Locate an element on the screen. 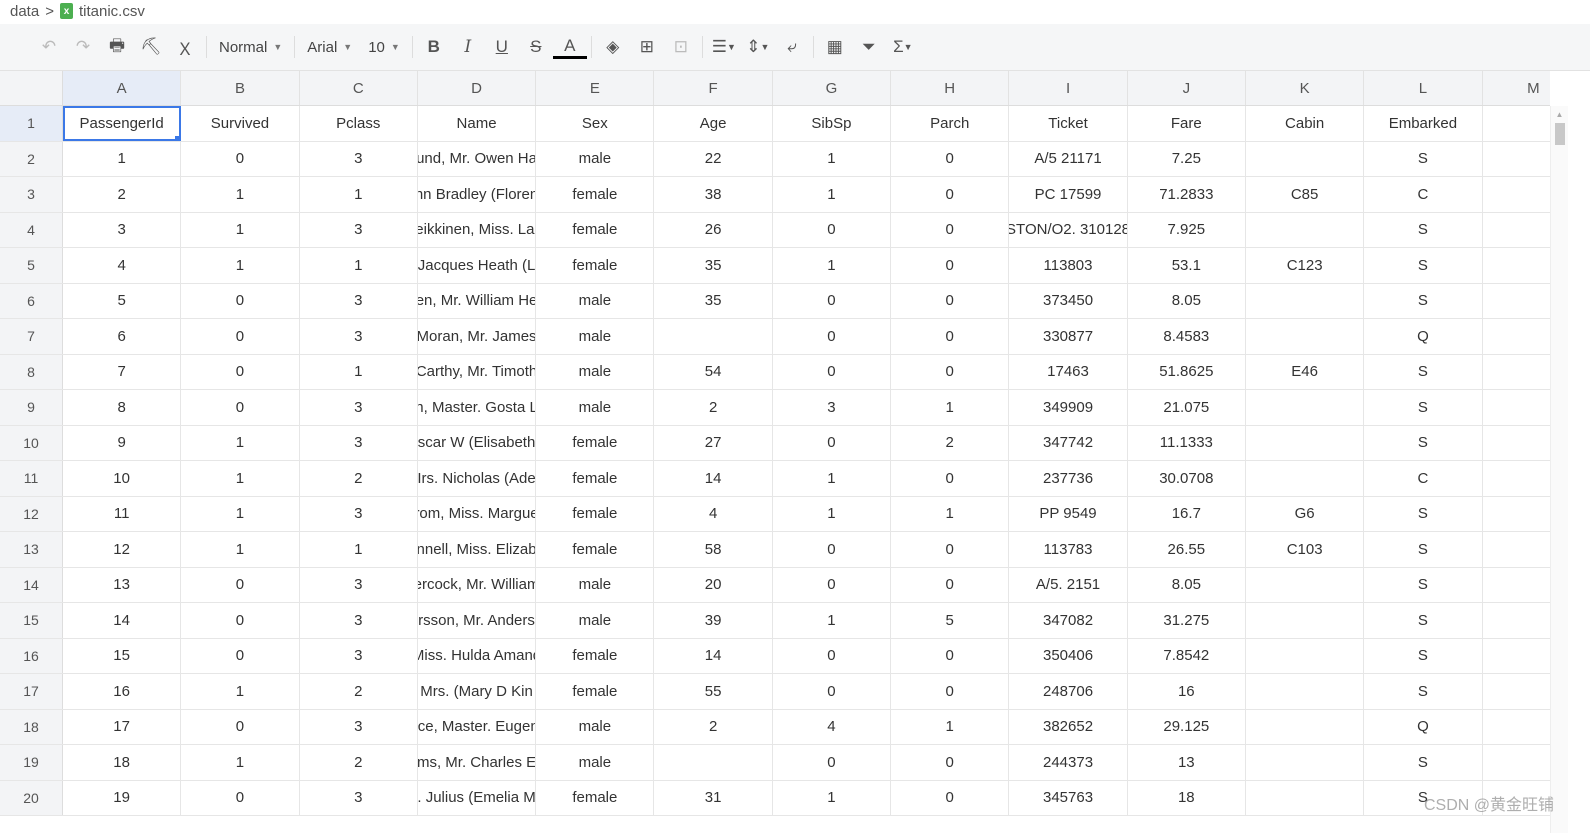  row-header: 8 is located at coordinates (31, 371).